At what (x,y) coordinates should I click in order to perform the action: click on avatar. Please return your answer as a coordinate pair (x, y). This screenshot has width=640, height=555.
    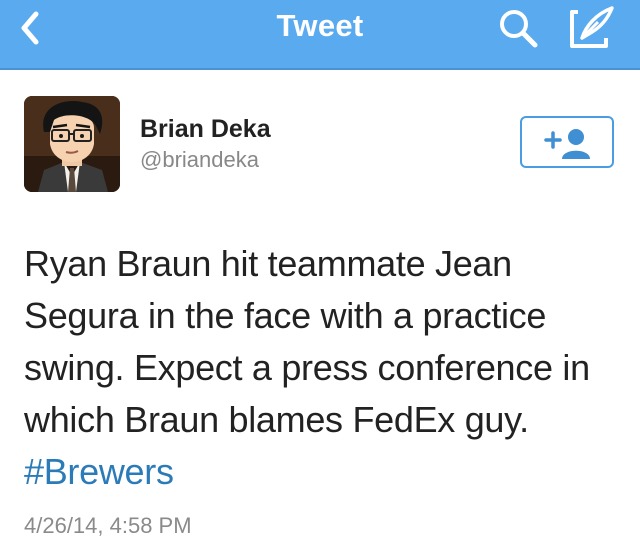
    Looking at the image, I should click on (72, 144).